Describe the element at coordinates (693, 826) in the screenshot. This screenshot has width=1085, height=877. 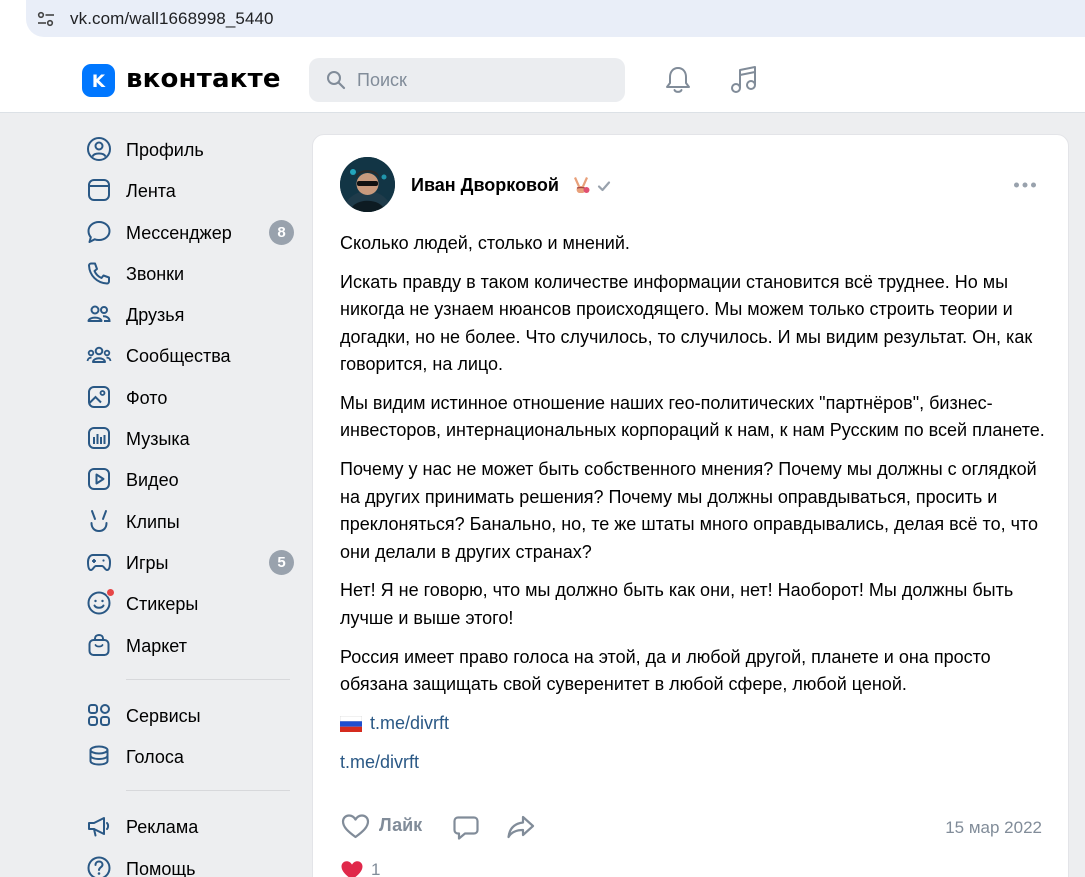
I see `post-actions: Лайк 15 мар 2022` at that location.